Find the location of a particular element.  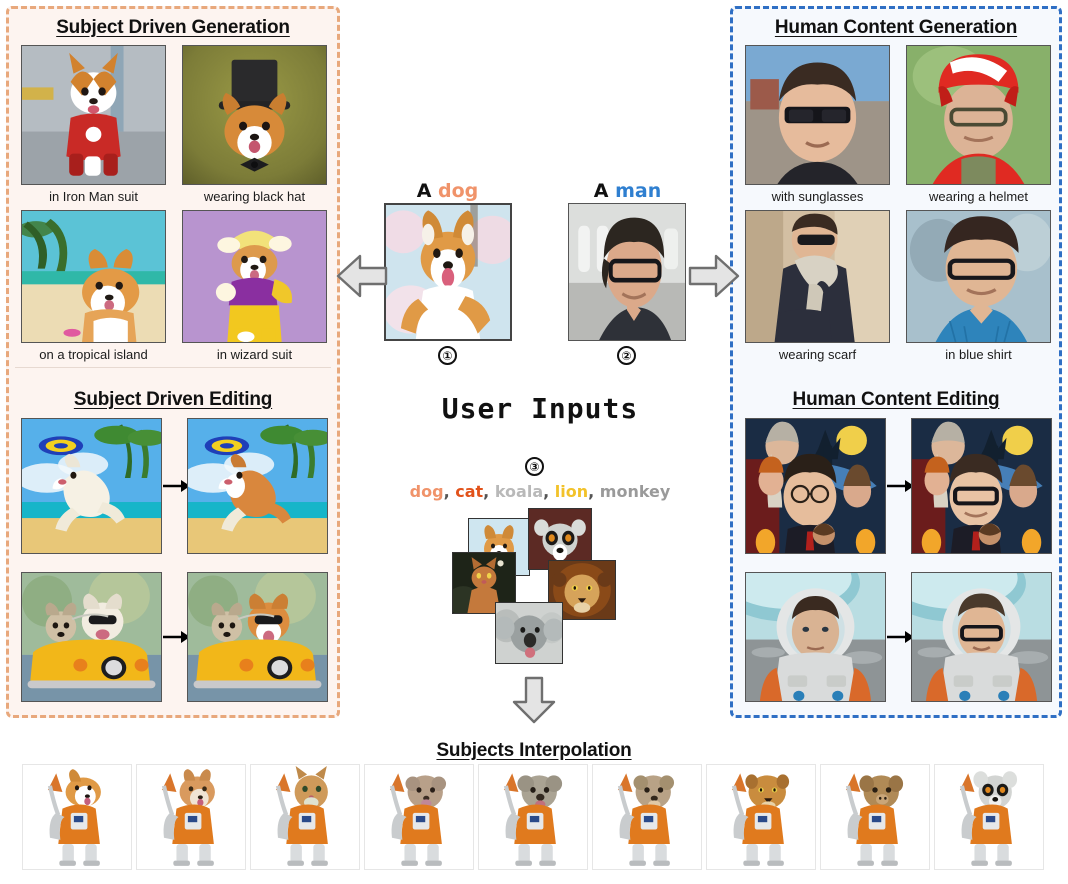

generated-image-corgi-black-hat is located at coordinates (254, 115).